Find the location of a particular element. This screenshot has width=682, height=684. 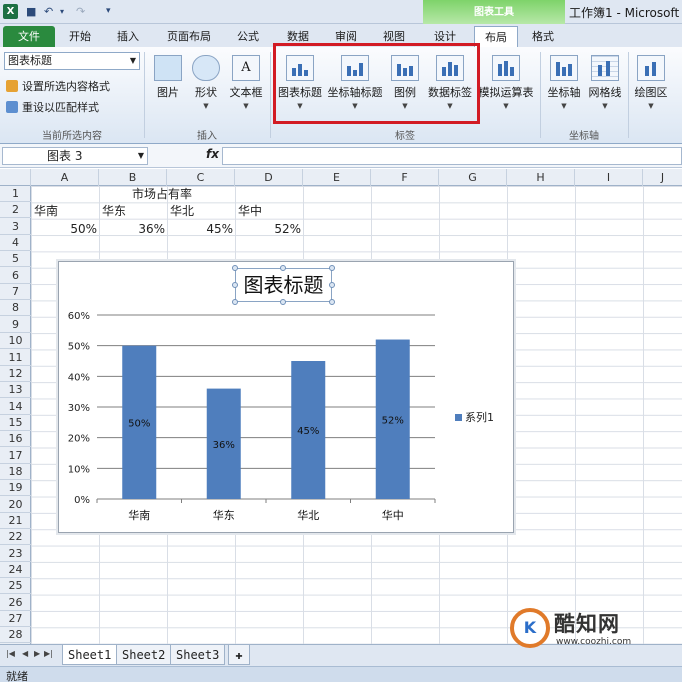

first-sheet-icon: |◀ is located at coordinates (10, 653).